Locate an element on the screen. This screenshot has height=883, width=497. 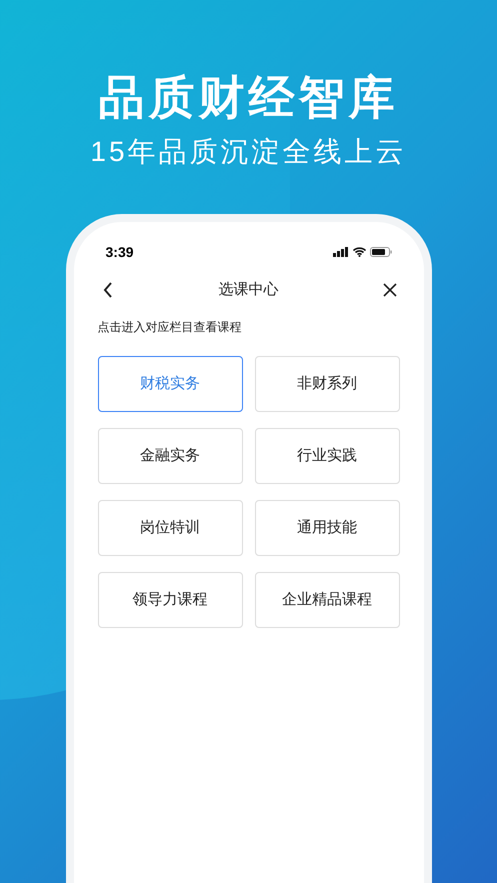
battery-icon is located at coordinates (381, 252).